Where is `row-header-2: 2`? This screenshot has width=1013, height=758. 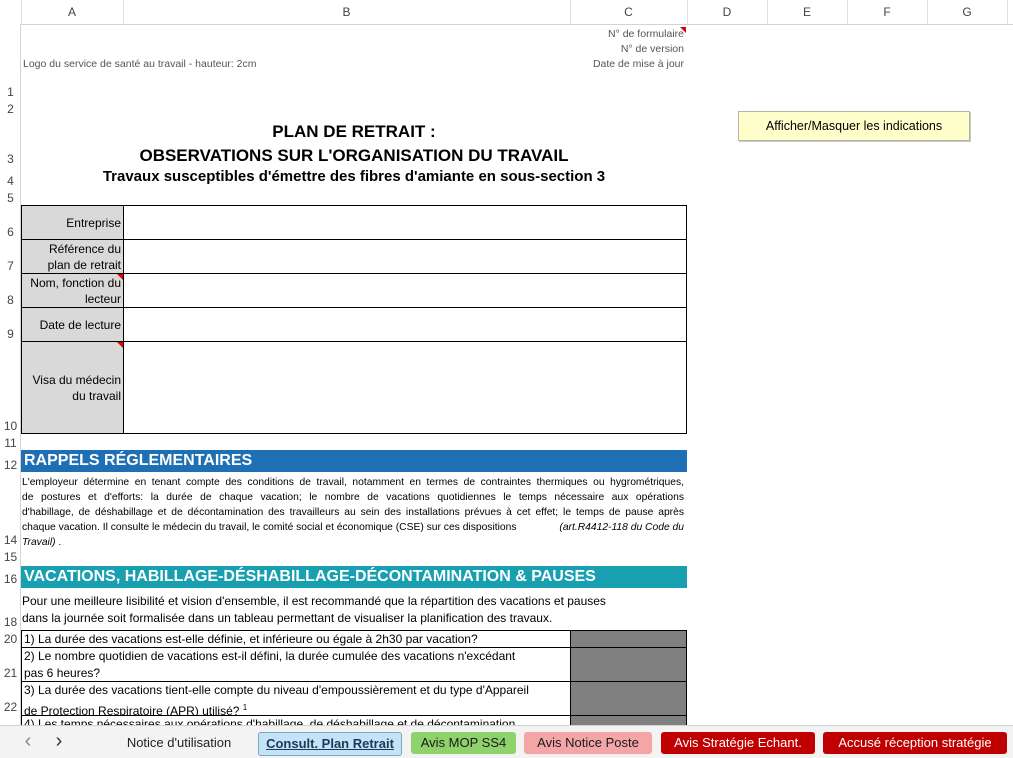 row-header-2: 2 is located at coordinates (10, 109).